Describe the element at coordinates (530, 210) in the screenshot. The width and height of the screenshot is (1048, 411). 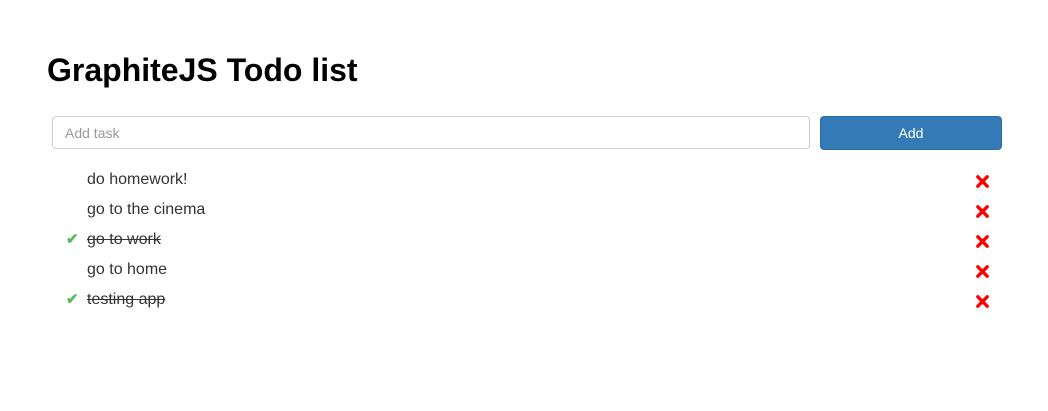
I see `todo-item: go to the cinema` at that location.